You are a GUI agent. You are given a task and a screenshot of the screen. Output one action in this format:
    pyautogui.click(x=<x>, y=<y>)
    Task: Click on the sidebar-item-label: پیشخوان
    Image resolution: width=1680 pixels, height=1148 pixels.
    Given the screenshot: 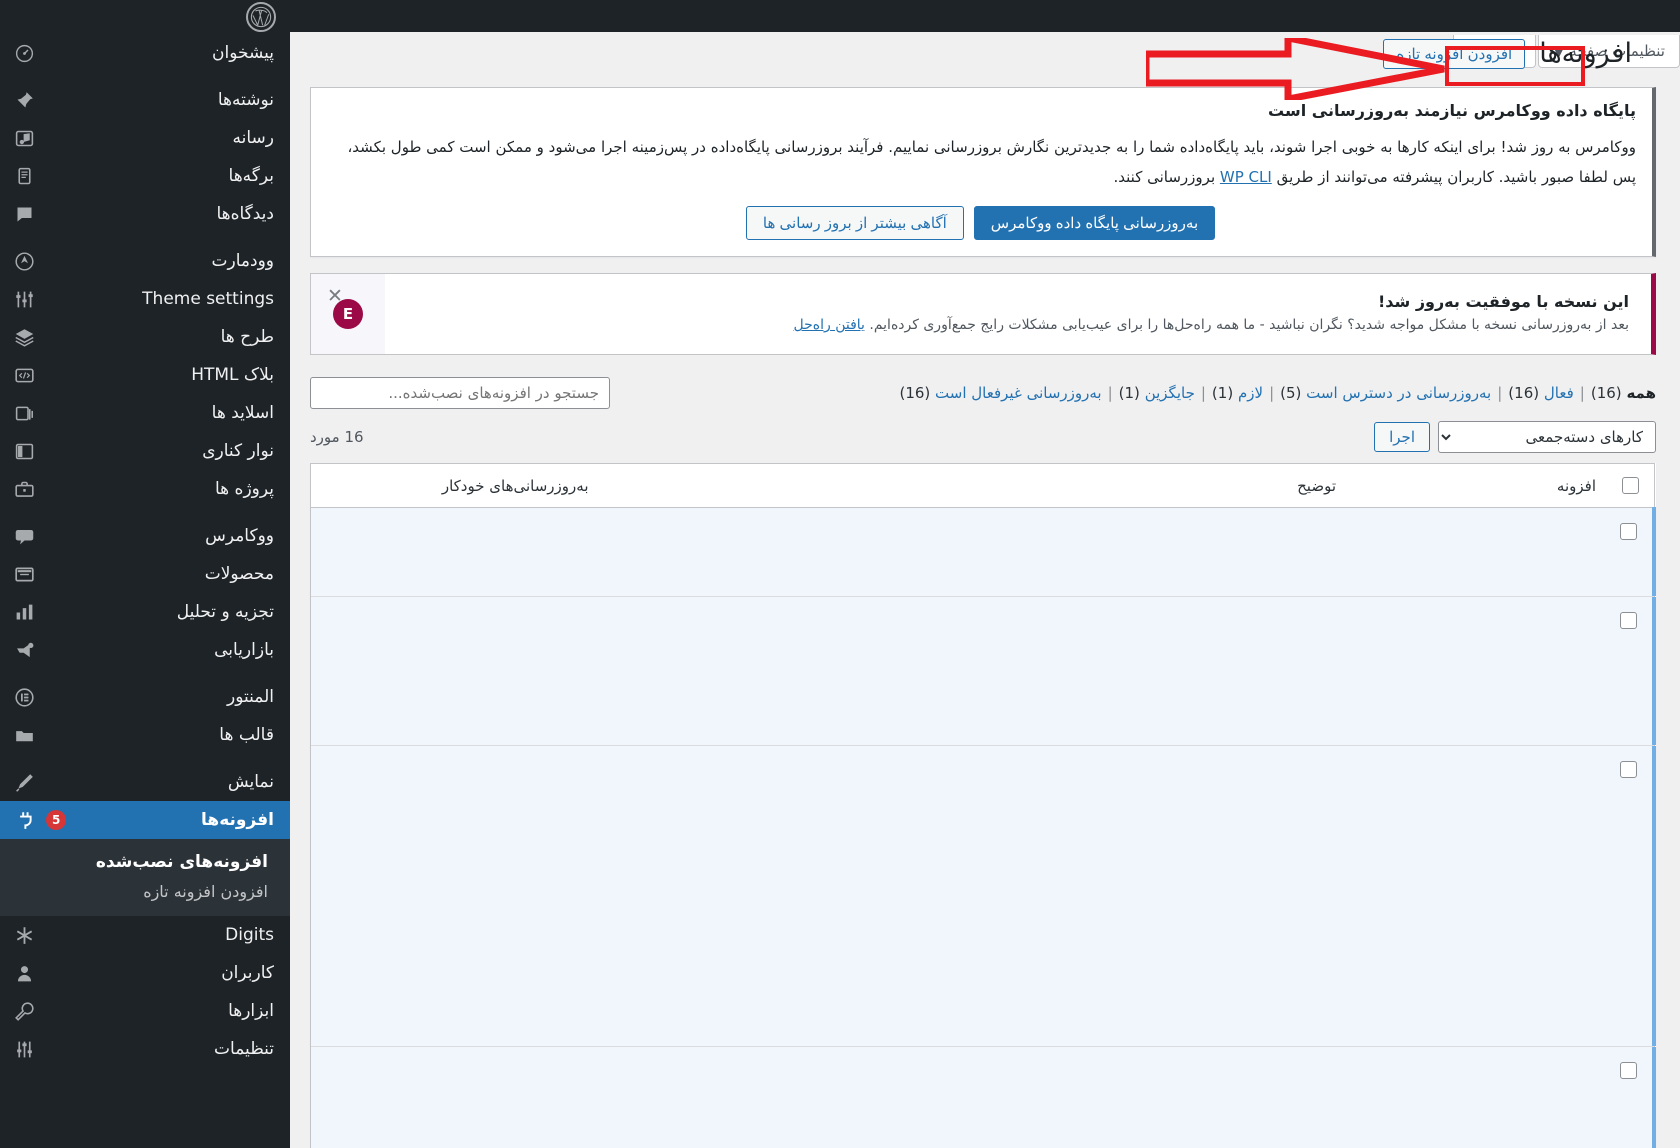 What is the action you would take?
    pyautogui.click(x=243, y=53)
    